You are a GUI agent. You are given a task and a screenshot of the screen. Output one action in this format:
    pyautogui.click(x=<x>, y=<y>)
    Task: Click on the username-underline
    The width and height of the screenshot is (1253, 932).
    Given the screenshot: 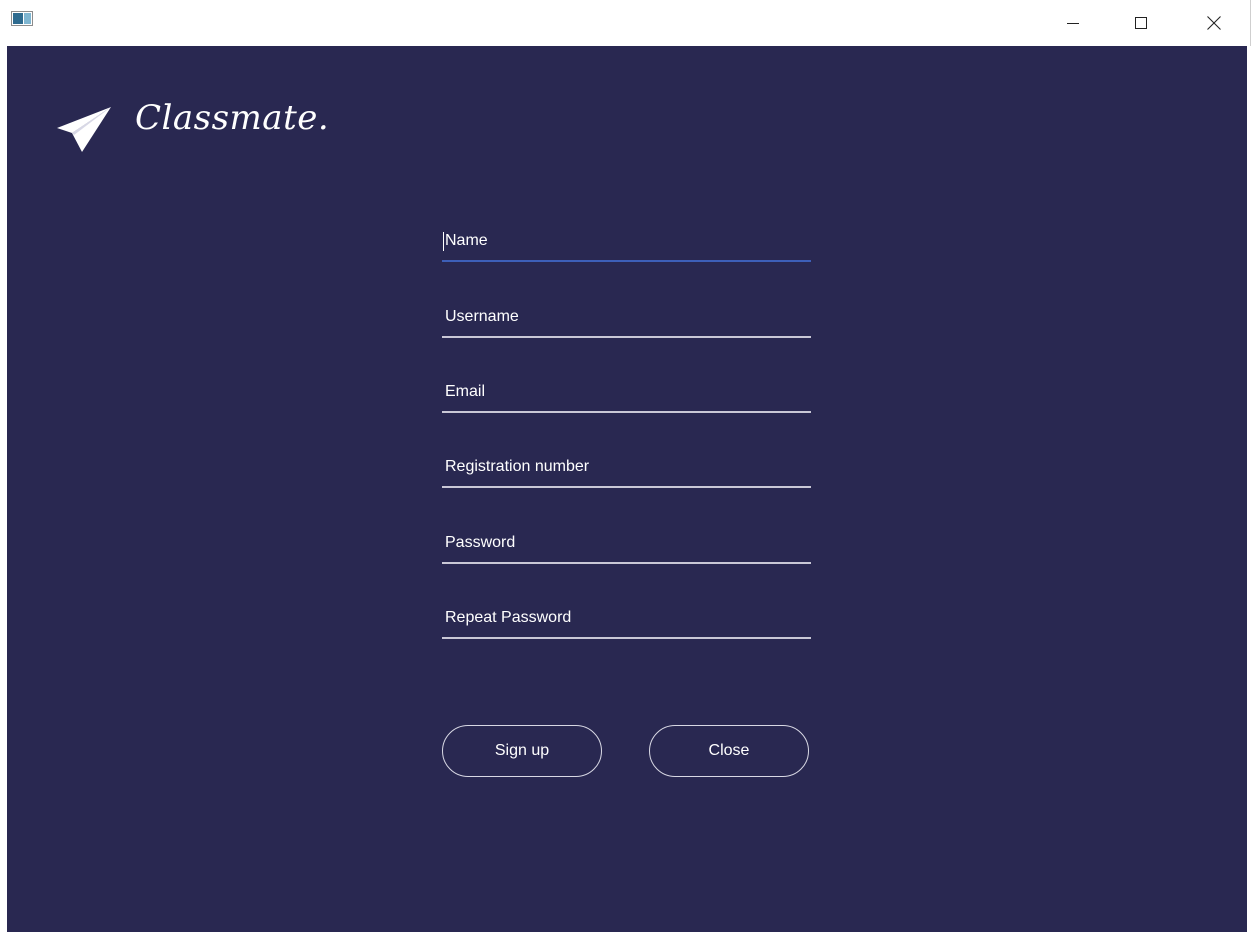 What is the action you would take?
    pyautogui.click(x=626, y=337)
    